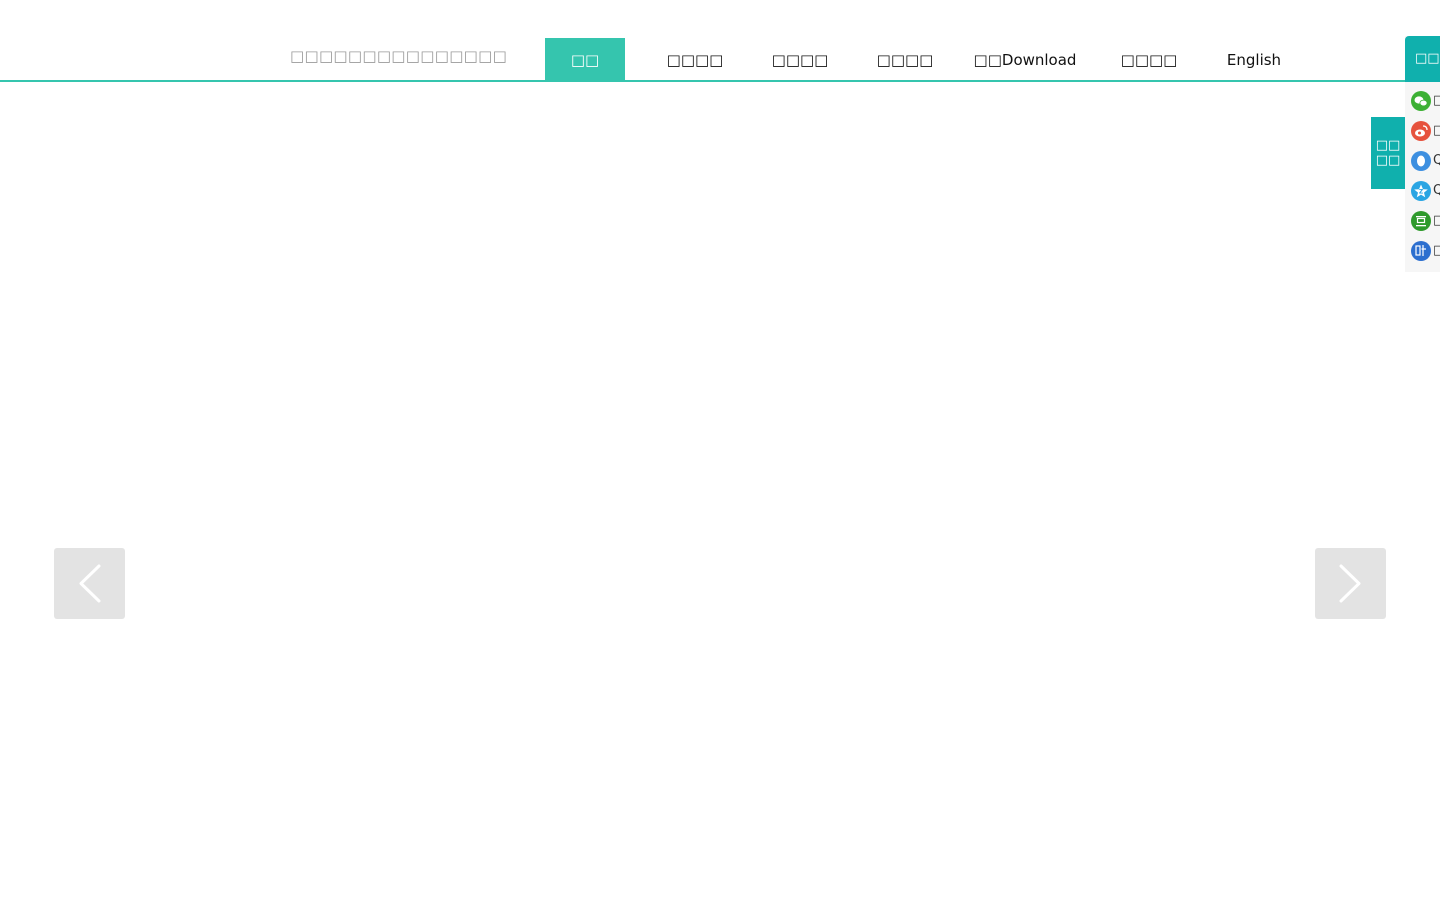  What do you see at coordinates (1421, 161) in the screenshot?
I see `qq-icon` at bounding box center [1421, 161].